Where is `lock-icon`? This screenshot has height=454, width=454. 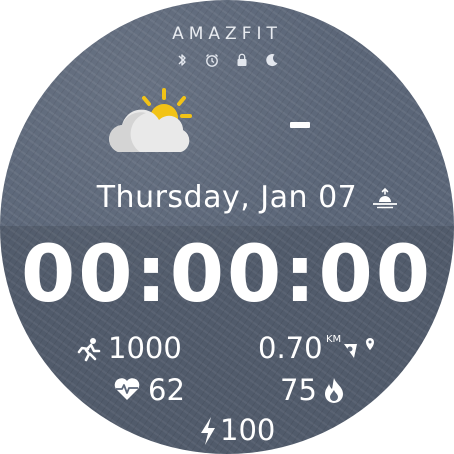
lock-icon is located at coordinates (242, 59).